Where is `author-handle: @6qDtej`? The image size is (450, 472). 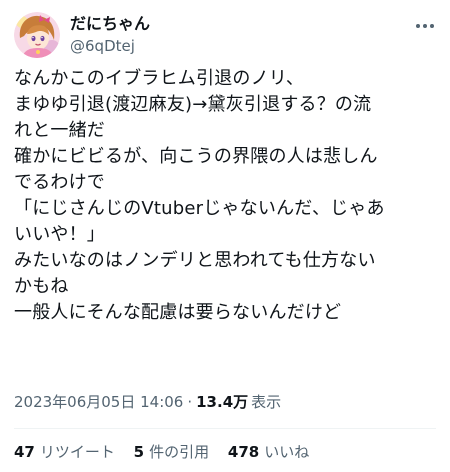 author-handle: @6qDtej is located at coordinates (230, 46).